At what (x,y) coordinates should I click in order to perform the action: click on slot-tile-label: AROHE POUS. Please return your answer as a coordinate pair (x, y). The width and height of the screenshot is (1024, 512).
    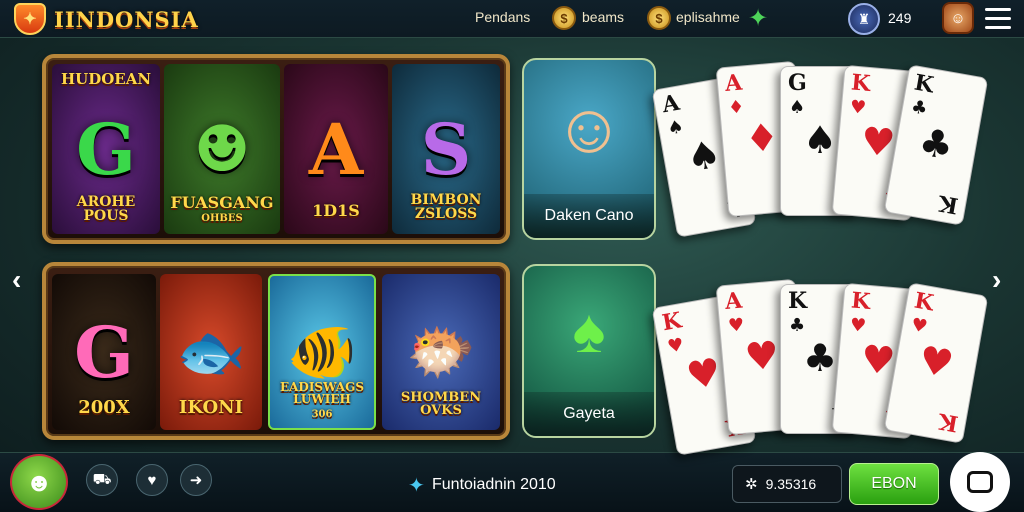
    Looking at the image, I should click on (106, 209).